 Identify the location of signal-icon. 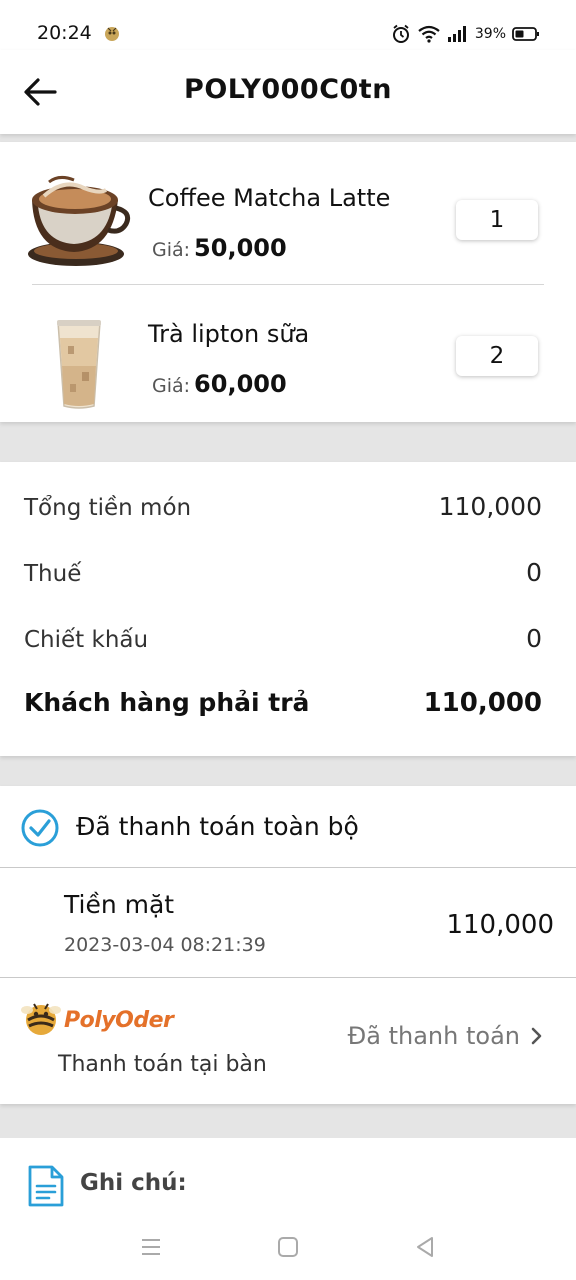
(456, 34).